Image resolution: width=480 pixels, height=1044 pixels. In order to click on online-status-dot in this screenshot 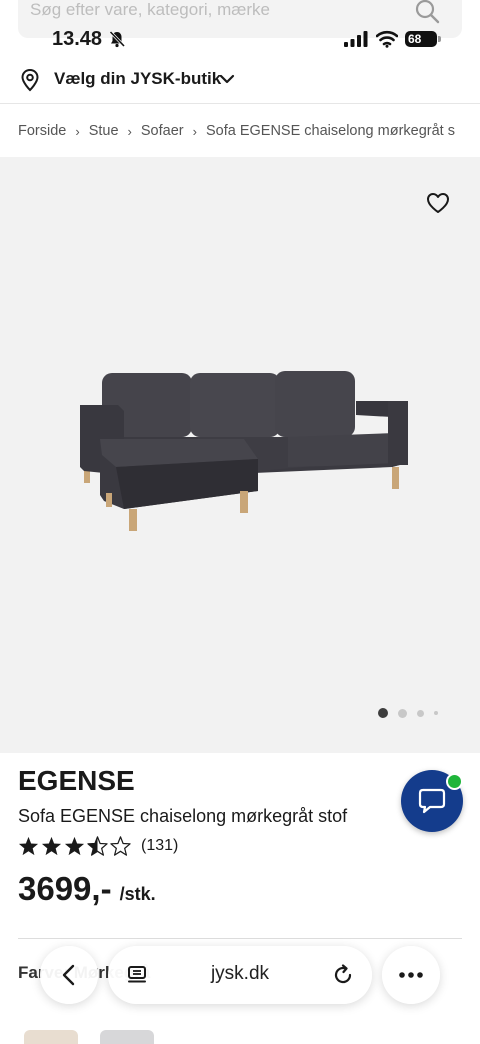, I will do `click(454, 781)`.